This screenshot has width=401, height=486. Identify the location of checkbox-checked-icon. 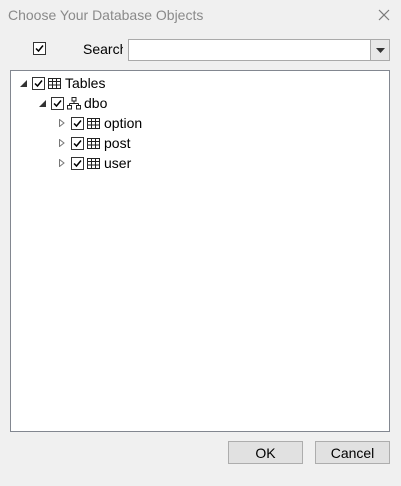
(39, 48).